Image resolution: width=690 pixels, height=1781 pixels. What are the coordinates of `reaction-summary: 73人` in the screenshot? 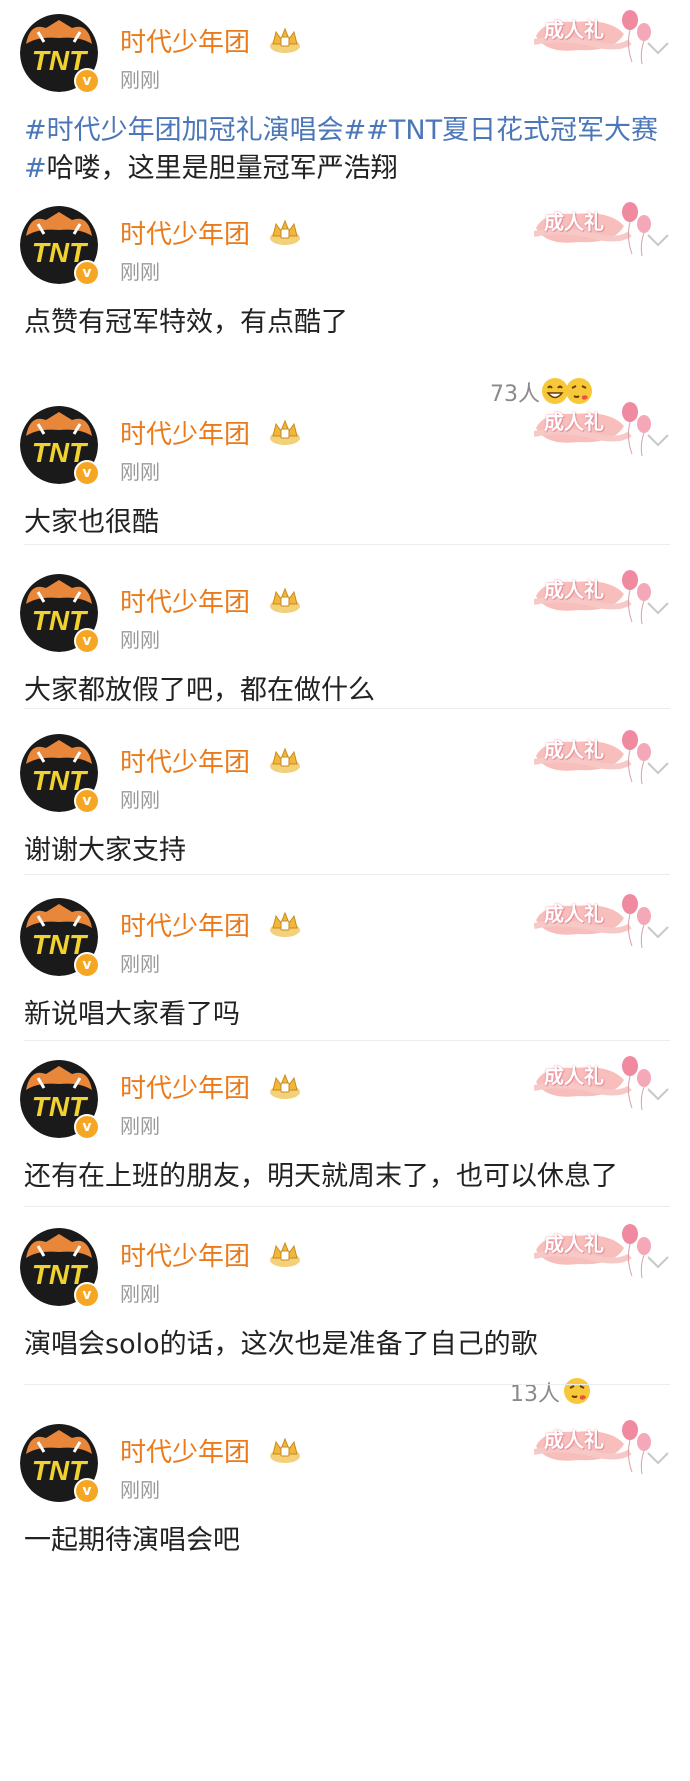 It's located at (541, 392).